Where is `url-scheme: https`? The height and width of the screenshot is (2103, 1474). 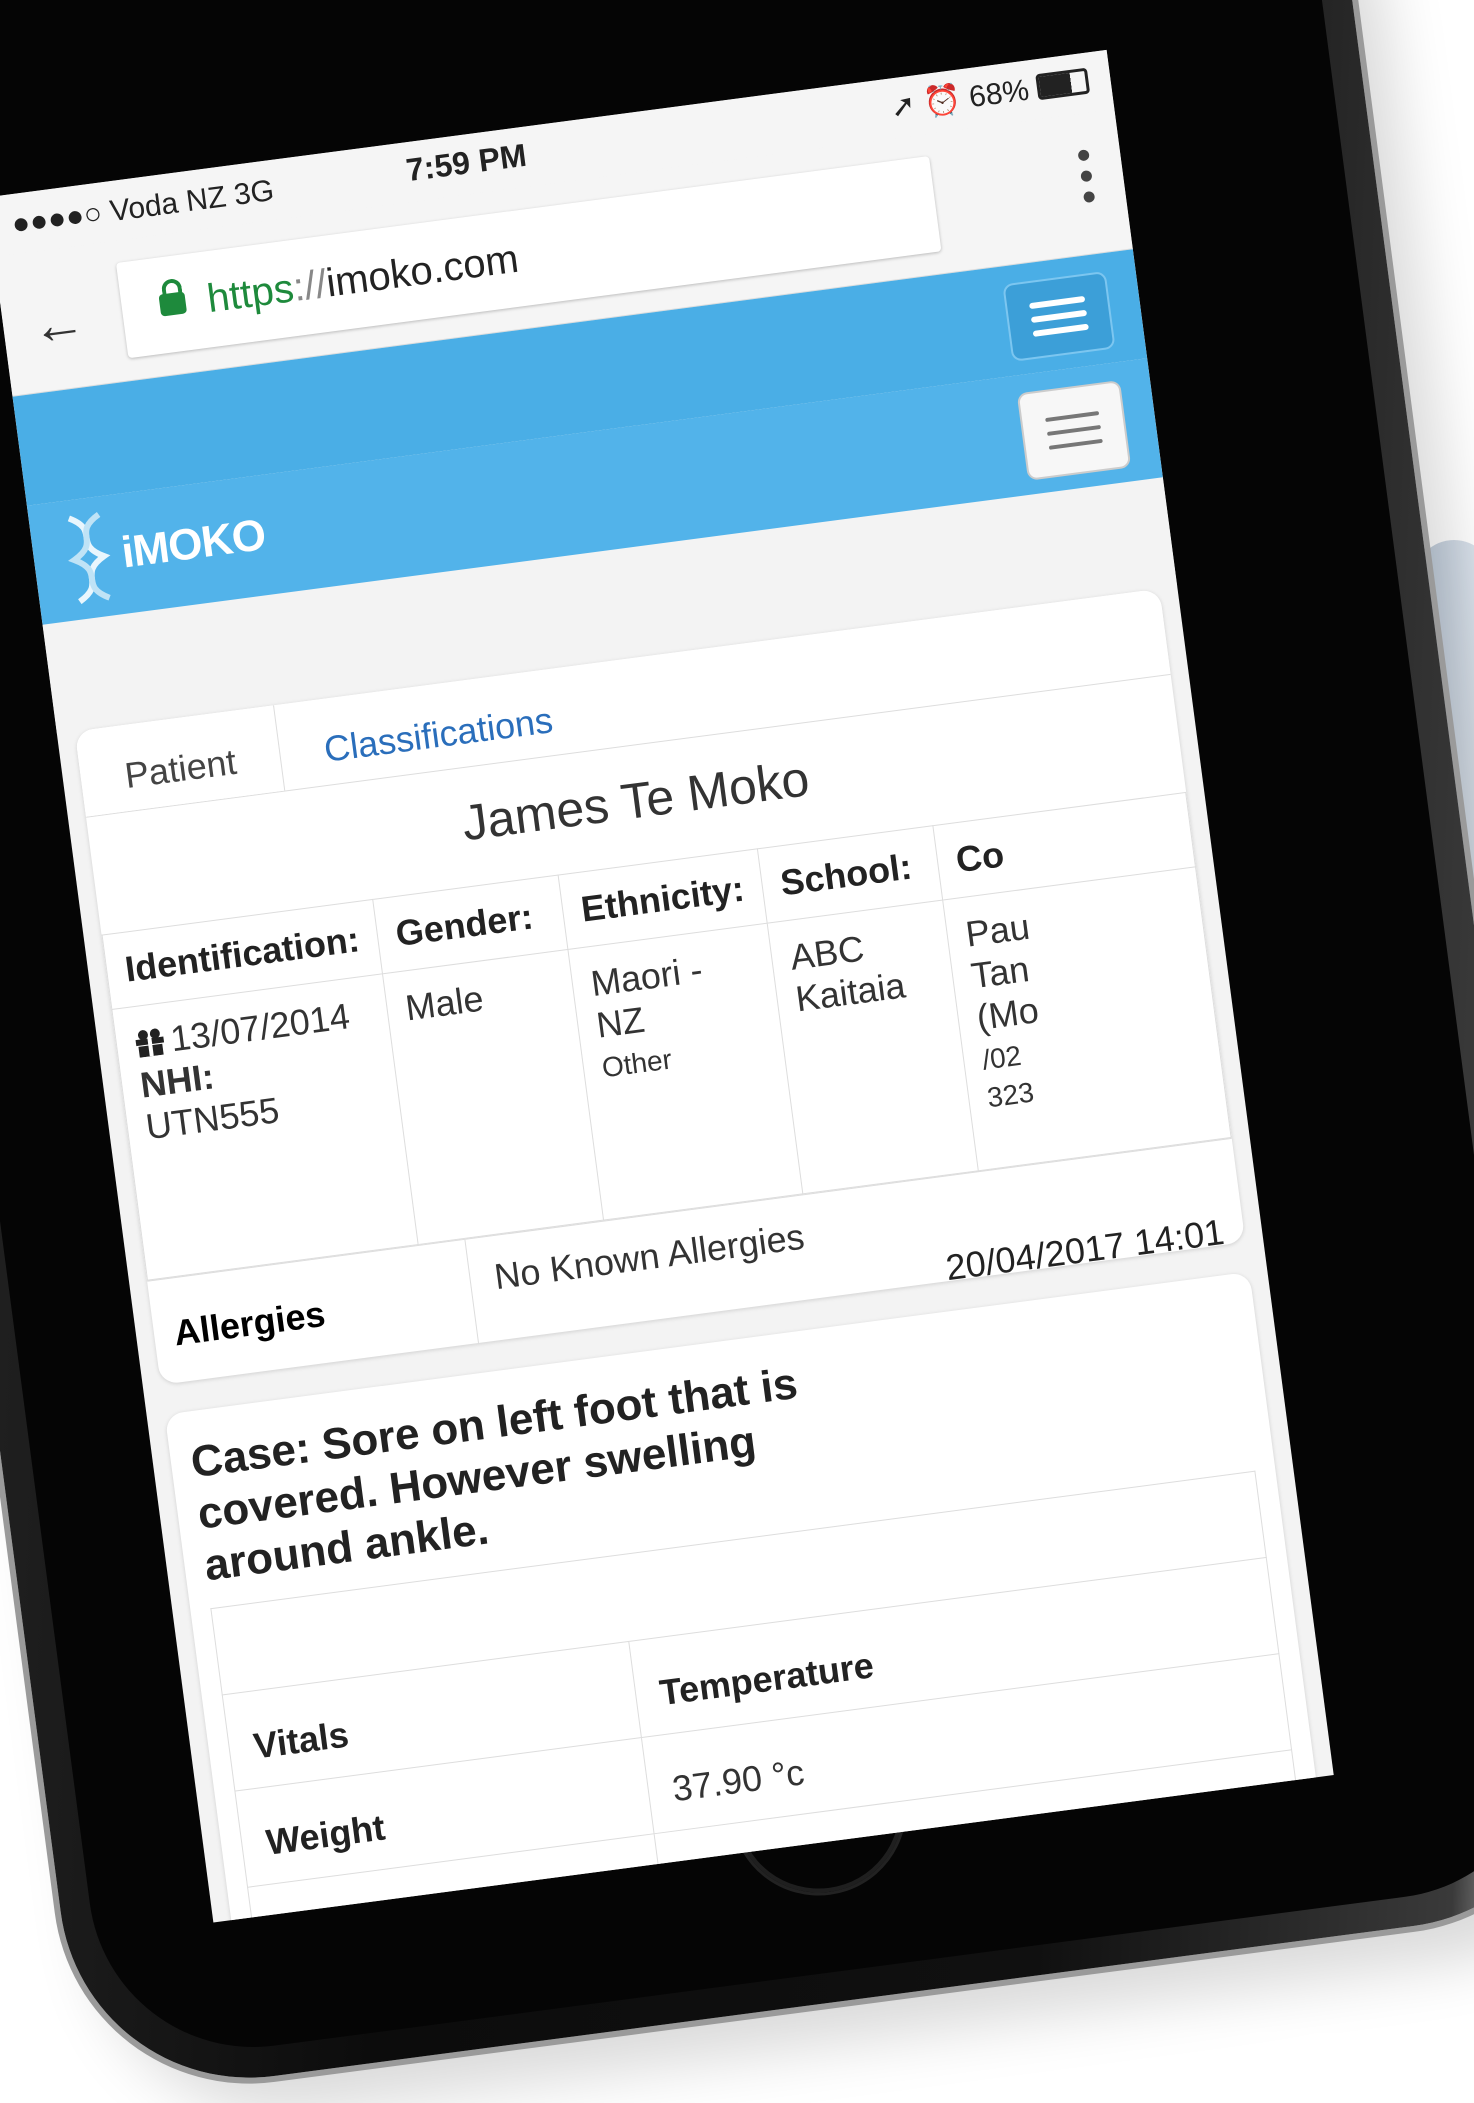
url-scheme: https is located at coordinates (250, 293).